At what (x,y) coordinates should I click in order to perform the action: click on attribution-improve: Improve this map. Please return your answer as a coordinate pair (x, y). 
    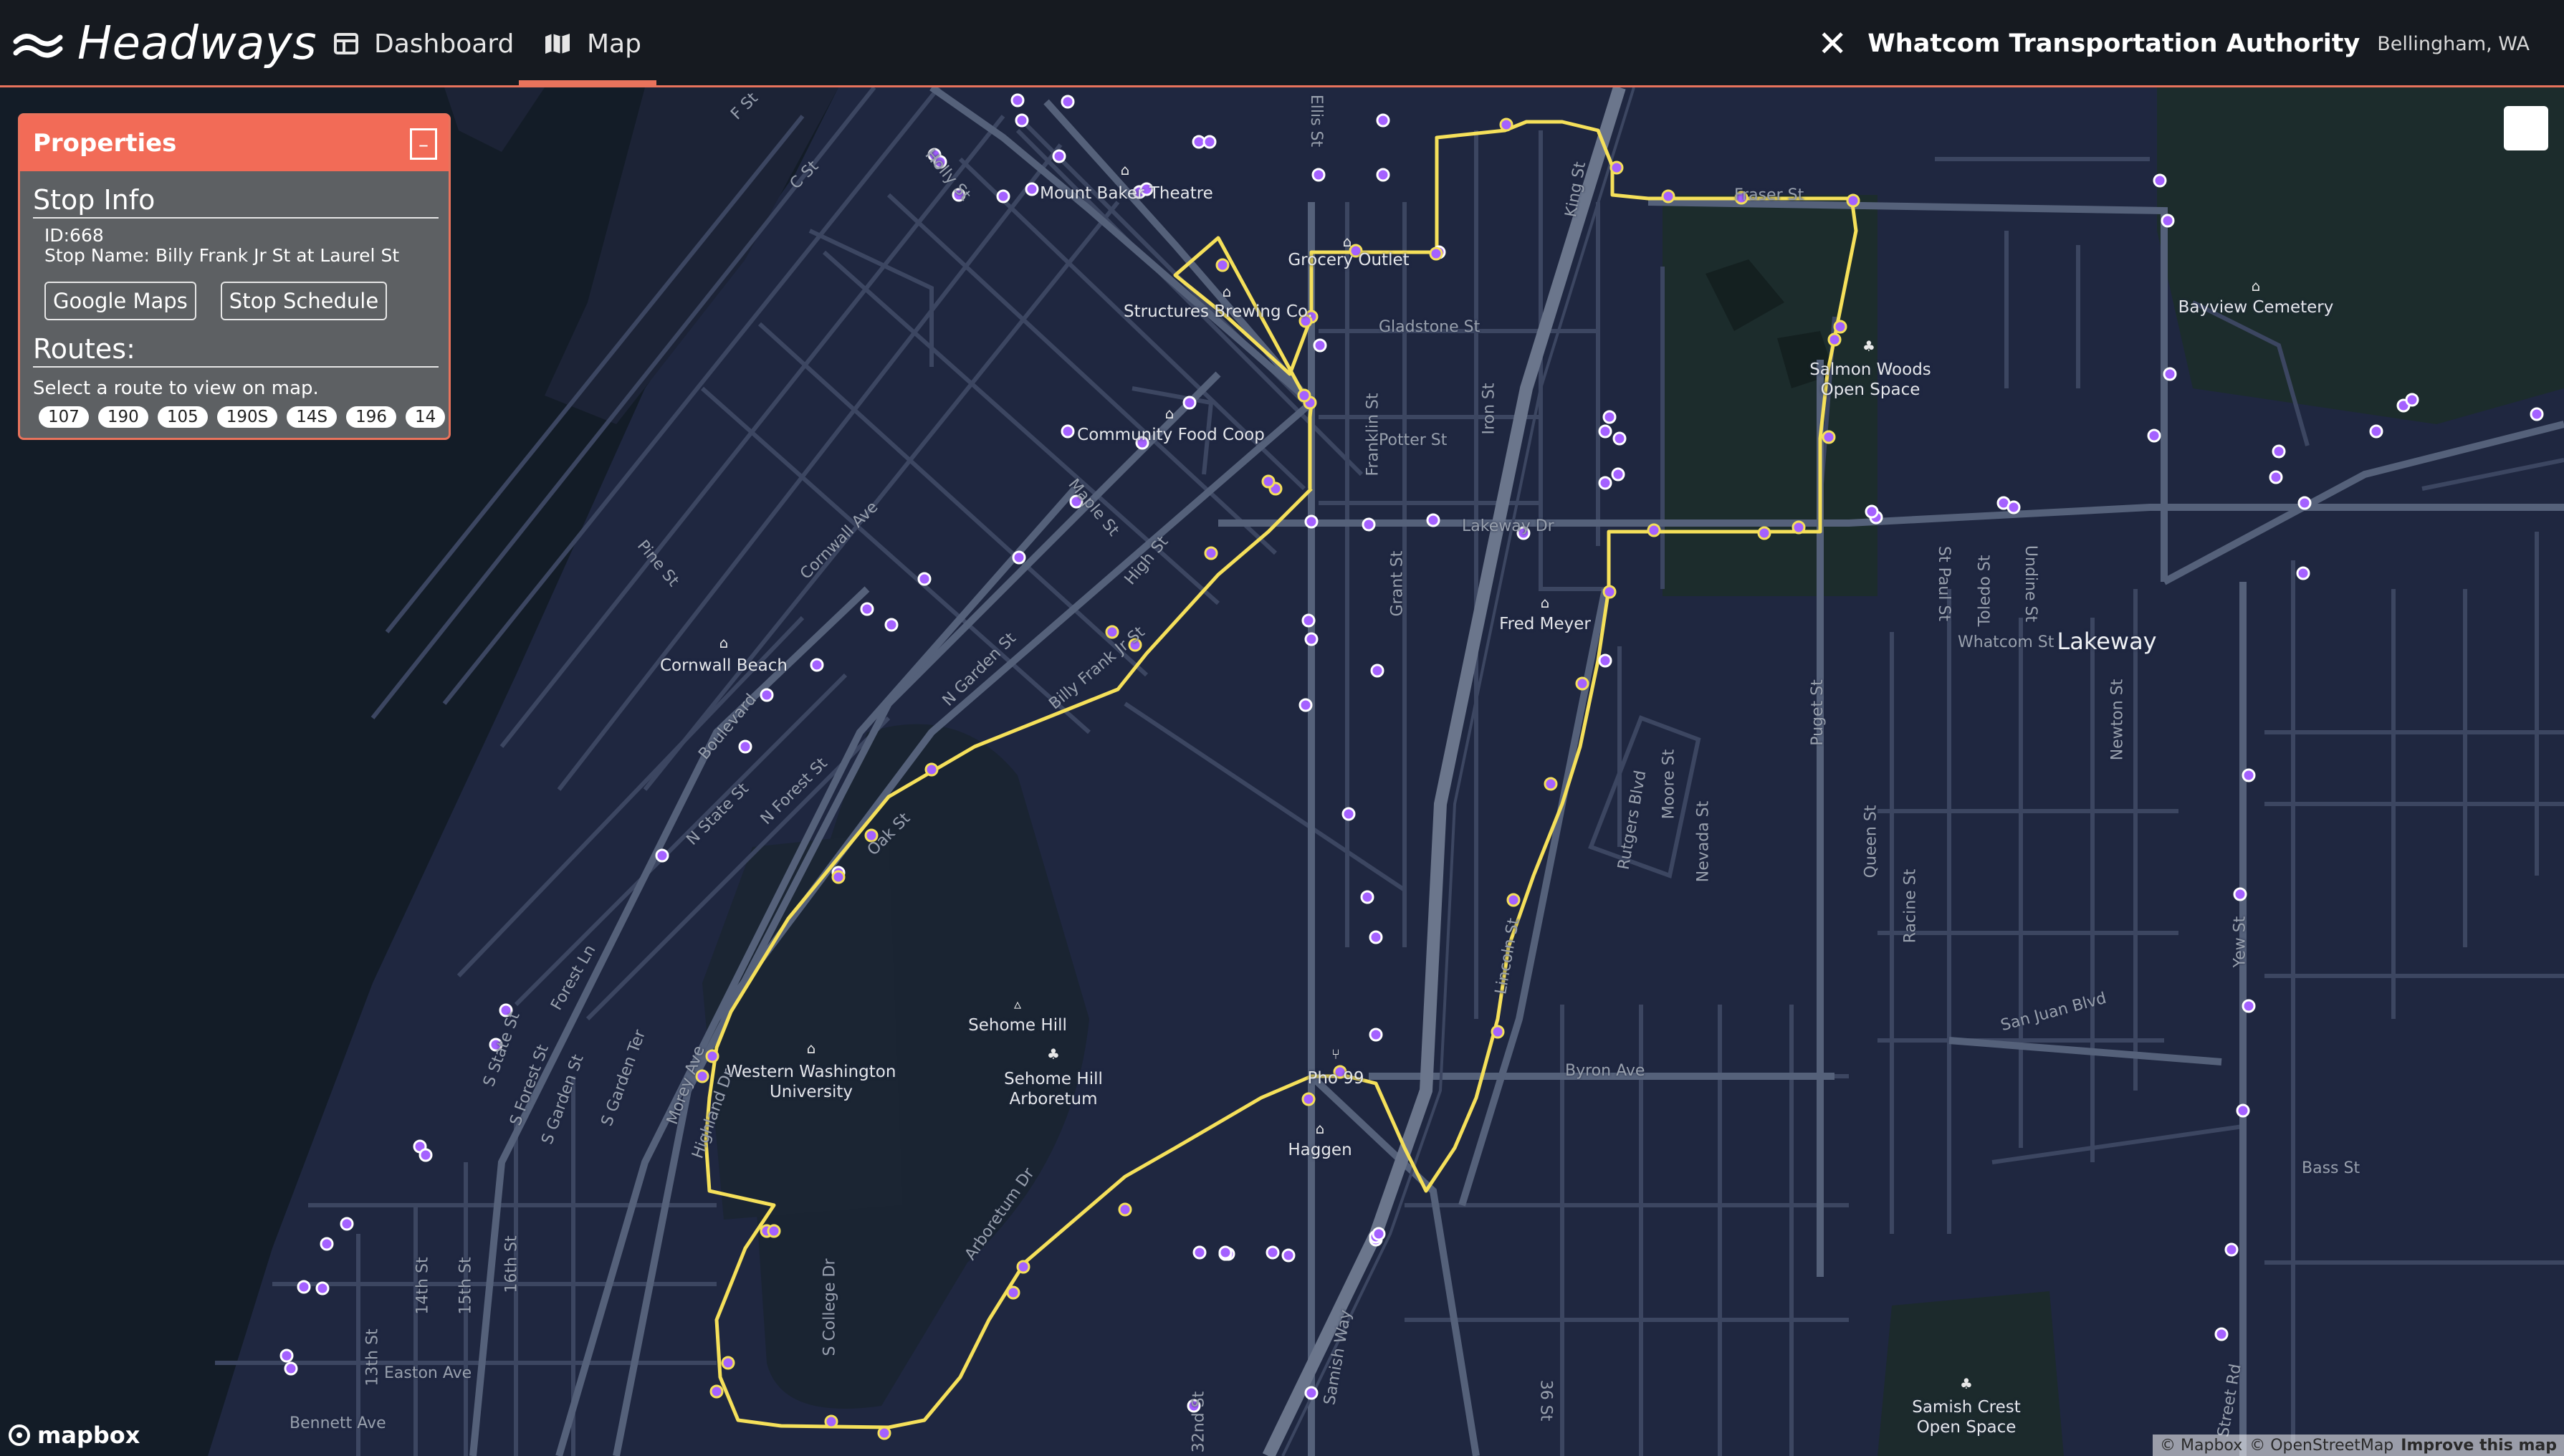
    Looking at the image, I should click on (2479, 1446).